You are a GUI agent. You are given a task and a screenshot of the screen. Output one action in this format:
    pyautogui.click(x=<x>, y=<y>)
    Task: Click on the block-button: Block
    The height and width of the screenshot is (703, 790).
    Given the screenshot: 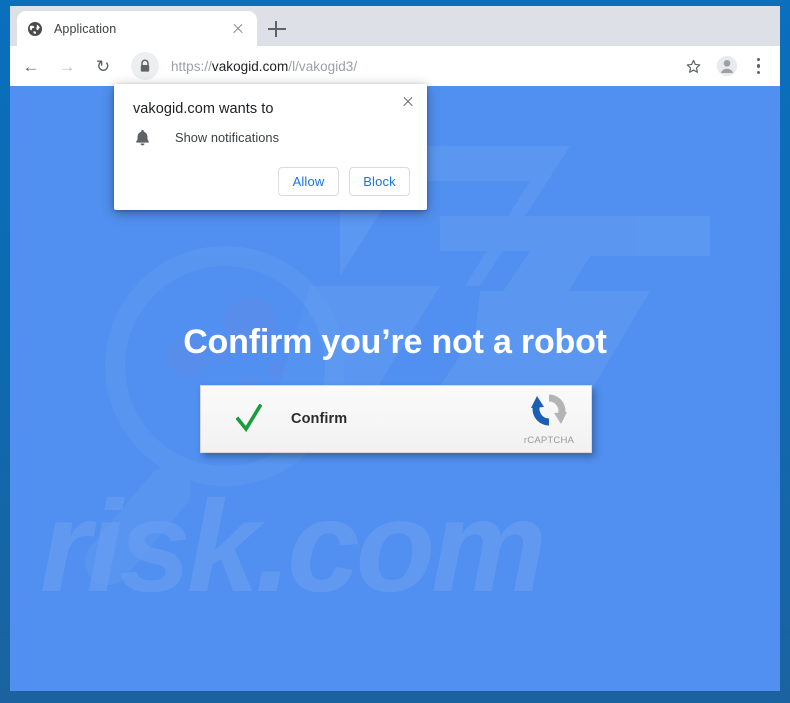 What is the action you would take?
    pyautogui.click(x=379, y=181)
    